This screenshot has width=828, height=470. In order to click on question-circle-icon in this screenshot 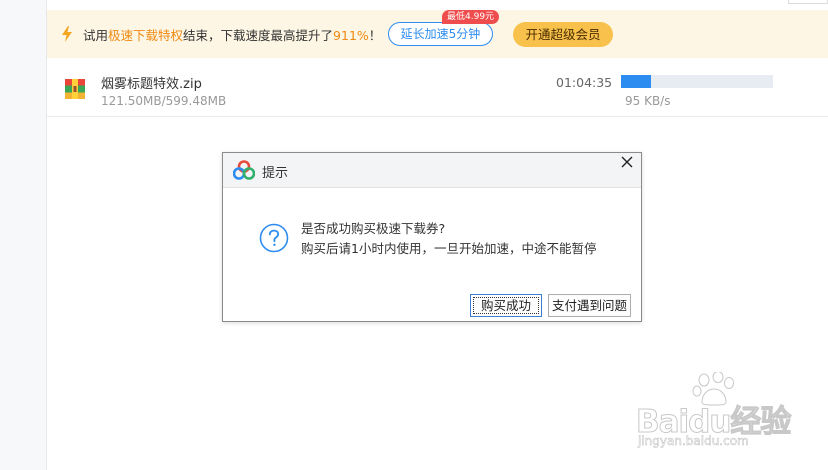, I will do `click(274, 238)`.